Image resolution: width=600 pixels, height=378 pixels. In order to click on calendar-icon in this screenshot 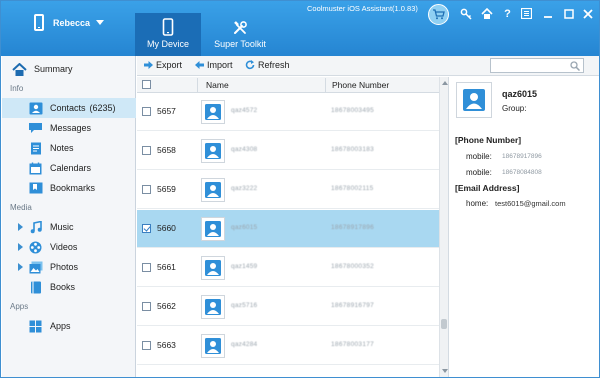, I will do `click(35, 168)`.